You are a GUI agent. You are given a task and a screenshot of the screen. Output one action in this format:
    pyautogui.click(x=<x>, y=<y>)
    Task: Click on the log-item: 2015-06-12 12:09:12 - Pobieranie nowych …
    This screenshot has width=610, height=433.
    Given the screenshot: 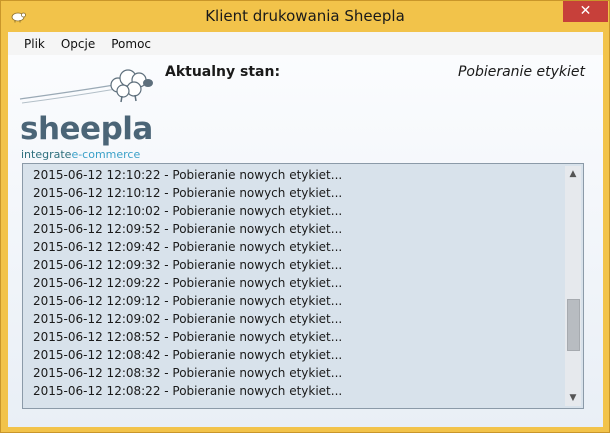 What is the action you would take?
    pyautogui.click(x=295, y=301)
    